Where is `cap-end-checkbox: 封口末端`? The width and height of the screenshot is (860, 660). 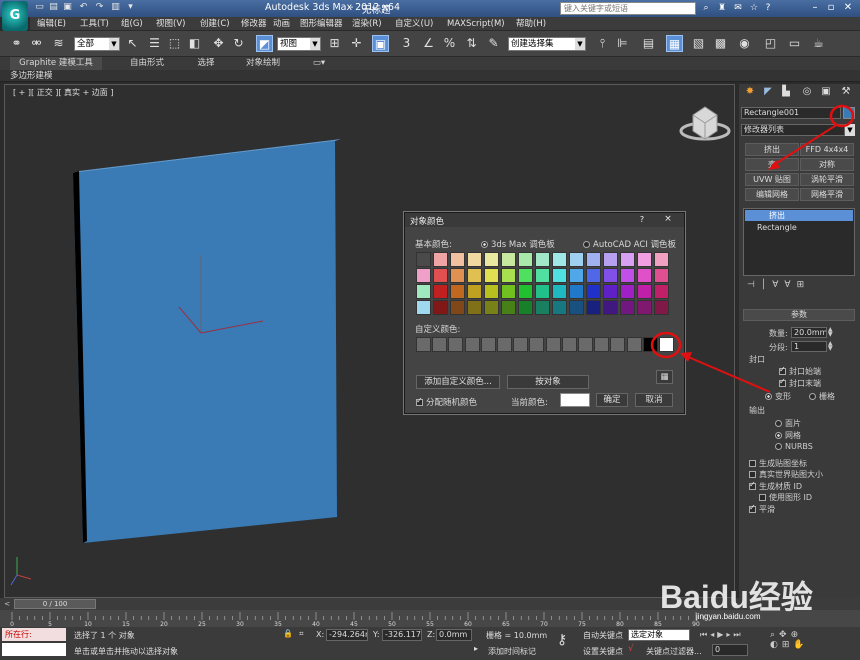 cap-end-checkbox: 封口末端 is located at coordinates (800, 383).